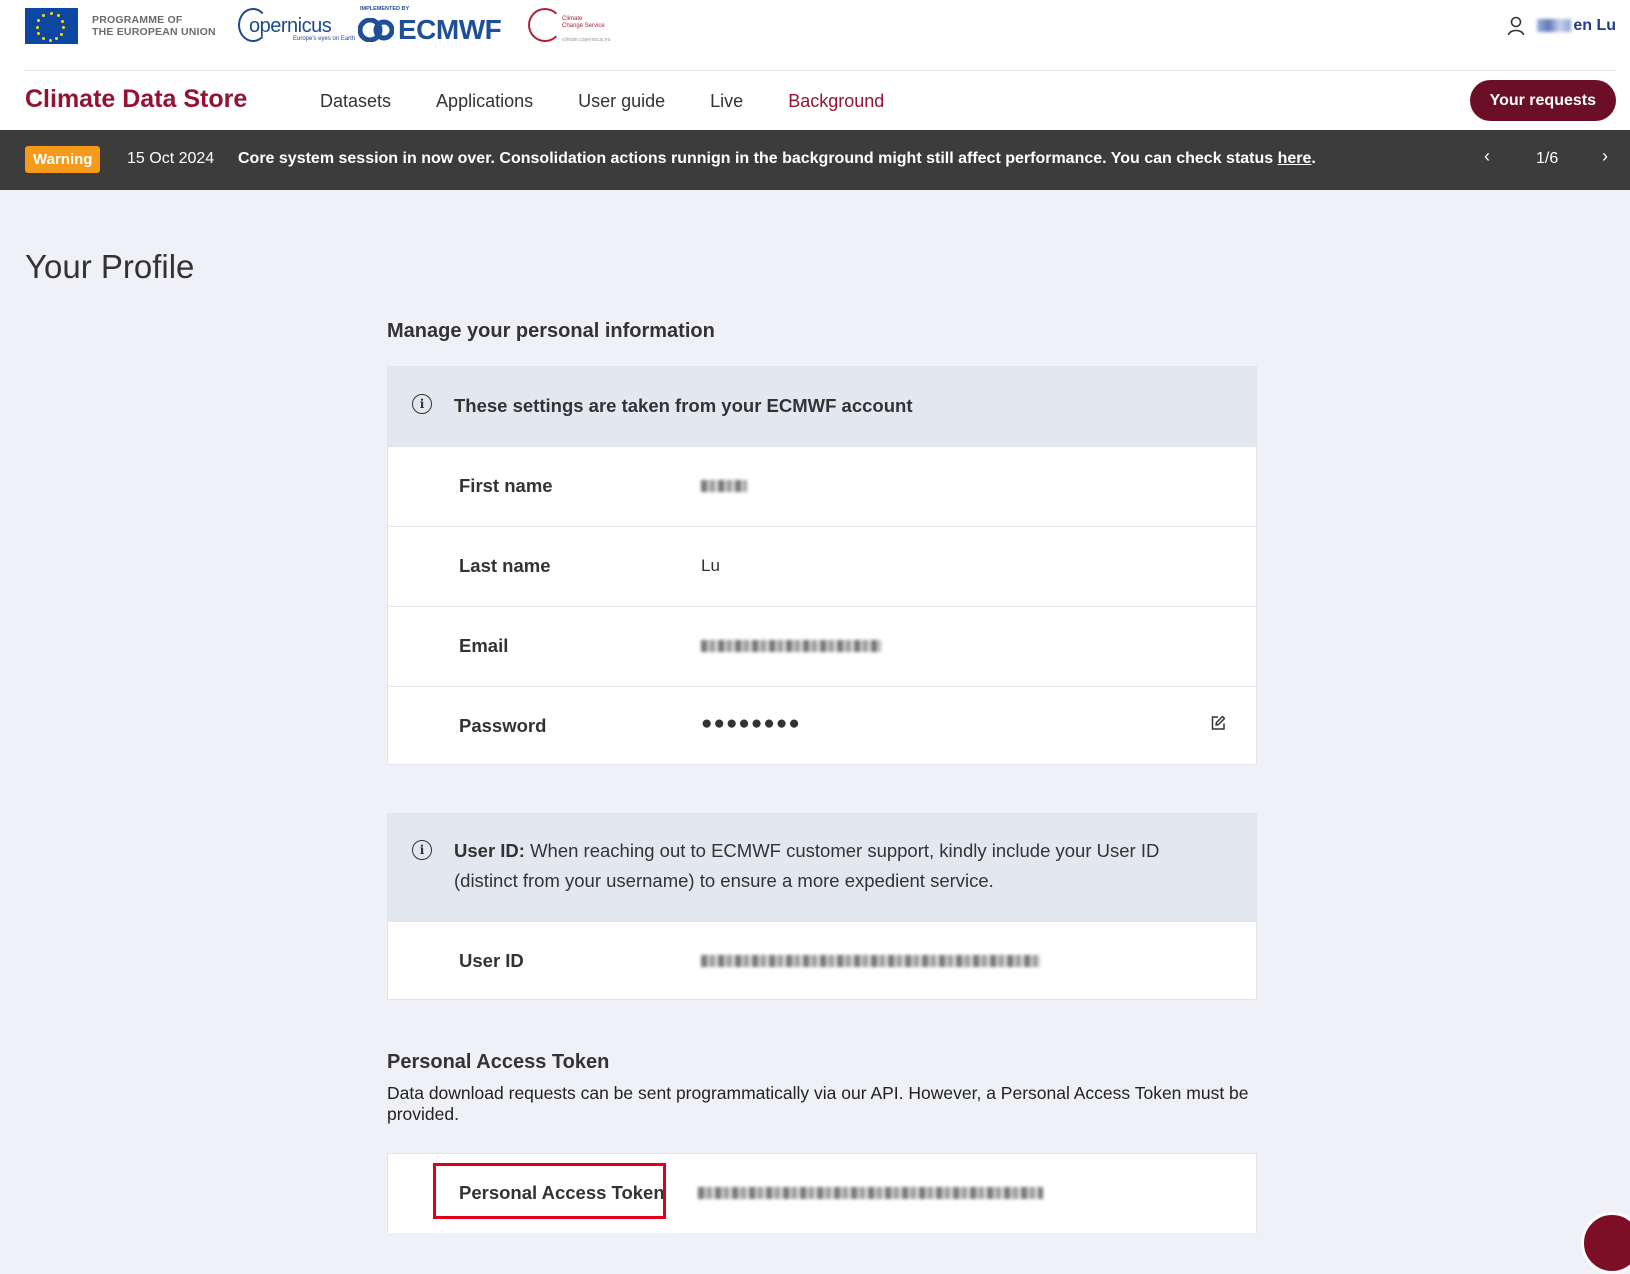  Describe the element at coordinates (545, 25) in the screenshot. I see `thermometer-icon` at that location.